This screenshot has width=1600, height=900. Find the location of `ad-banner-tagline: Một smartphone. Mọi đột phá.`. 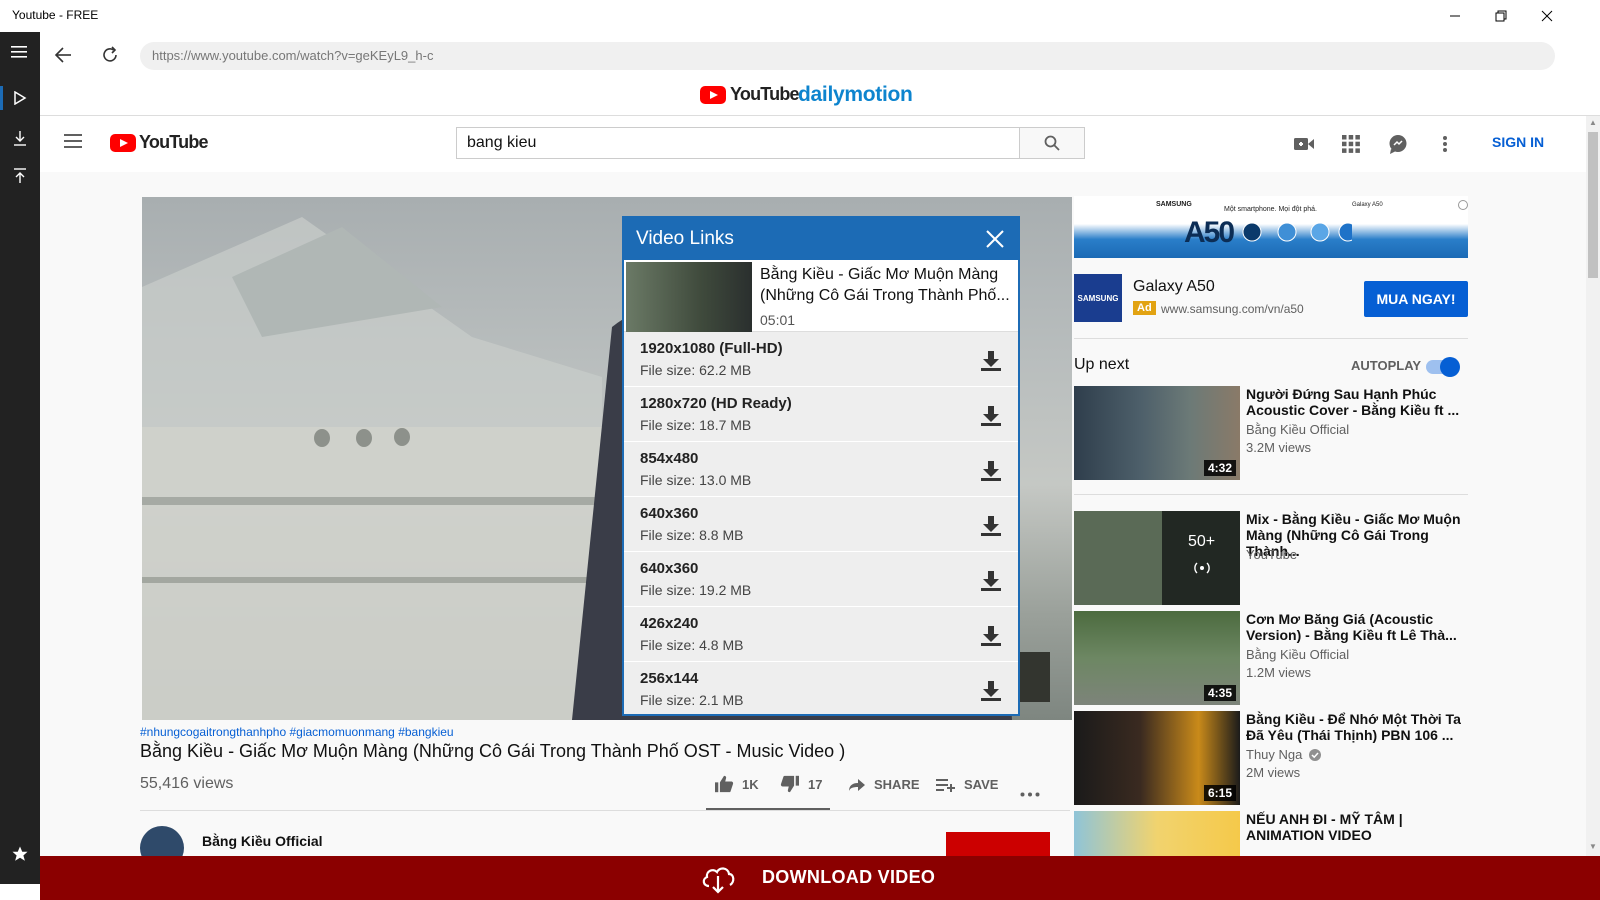

ad-banner-tagline: Một smartphone. Mọi đột phá. is located at coordinates (1270, 209).